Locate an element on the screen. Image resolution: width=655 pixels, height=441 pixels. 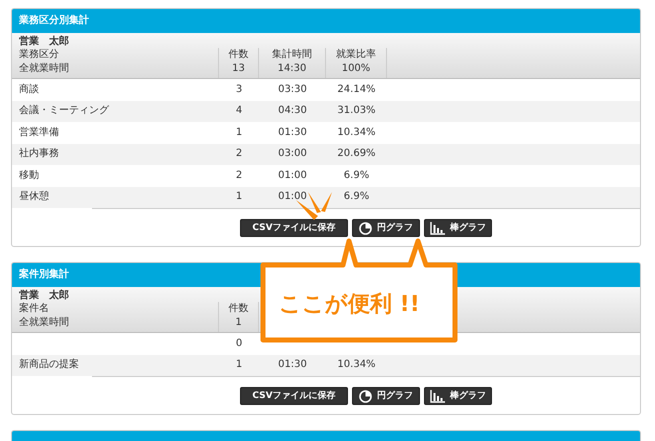
table-cell: 移動 is located at coordinates (29, 175).